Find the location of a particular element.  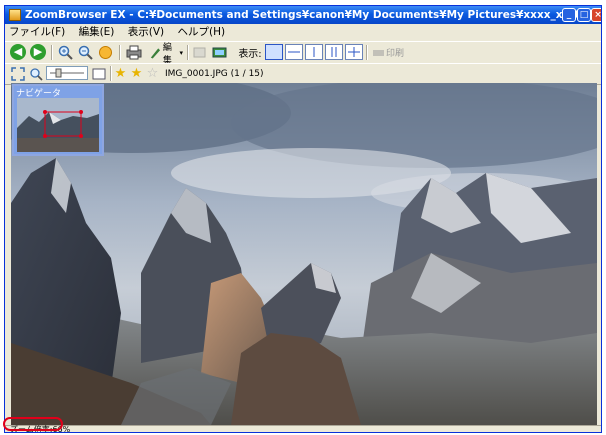

navigator-panel: ナビゲータ is located at coordinates (58, 120).